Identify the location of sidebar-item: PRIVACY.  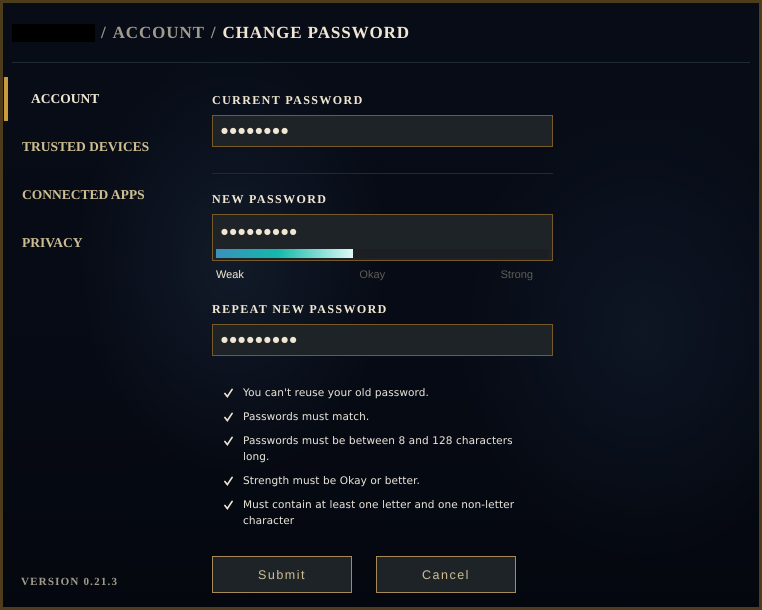
(43, 243).